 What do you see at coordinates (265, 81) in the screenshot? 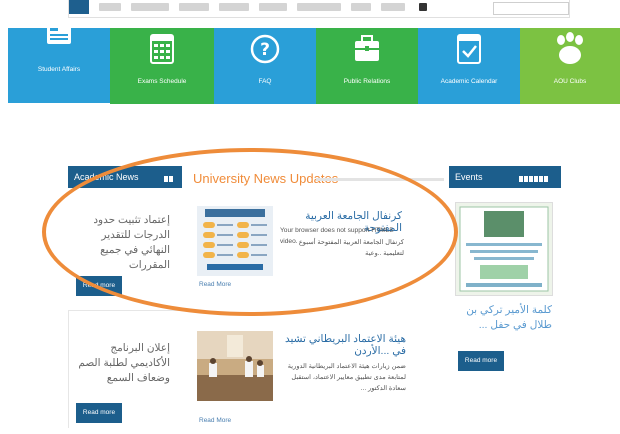
I see `tile-label: FAQ` at bounding box center [265, 81].